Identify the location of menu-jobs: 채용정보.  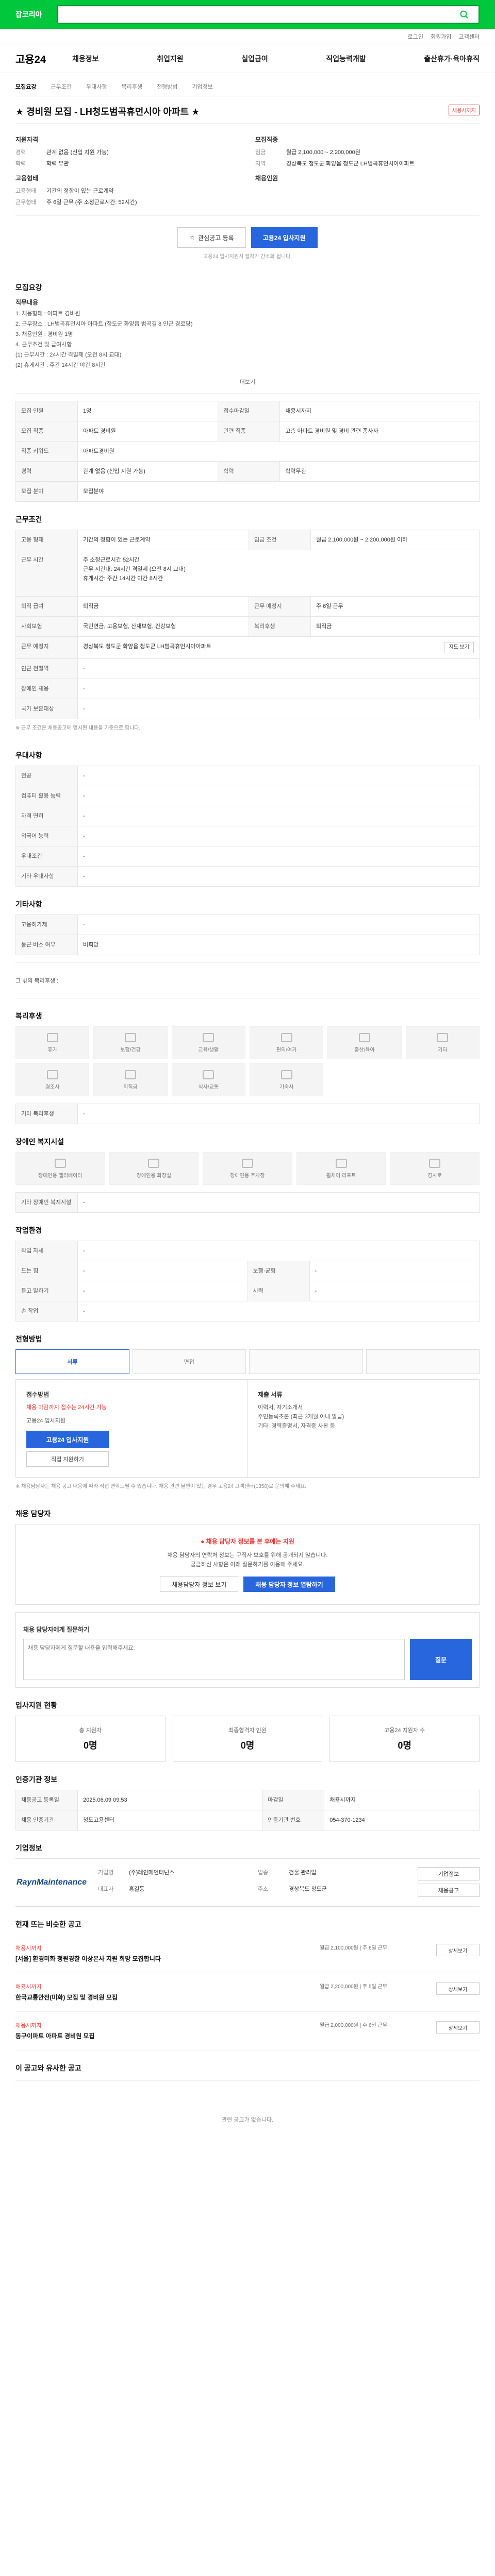
(85, 59).